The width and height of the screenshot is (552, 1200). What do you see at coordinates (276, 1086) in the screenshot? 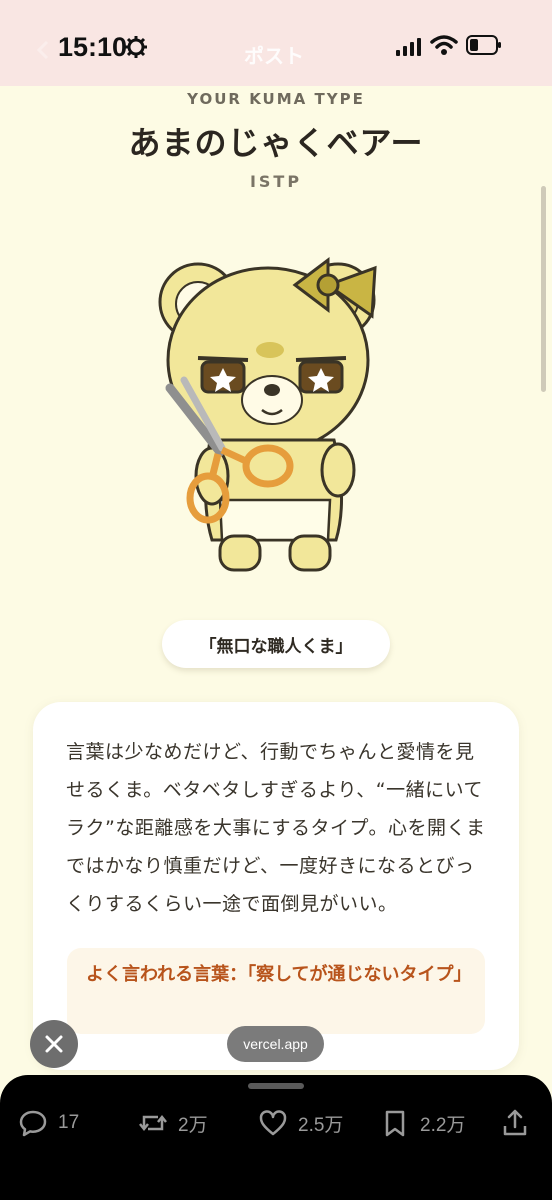
I see `drag-handle` at bounding box center [276, 1086].